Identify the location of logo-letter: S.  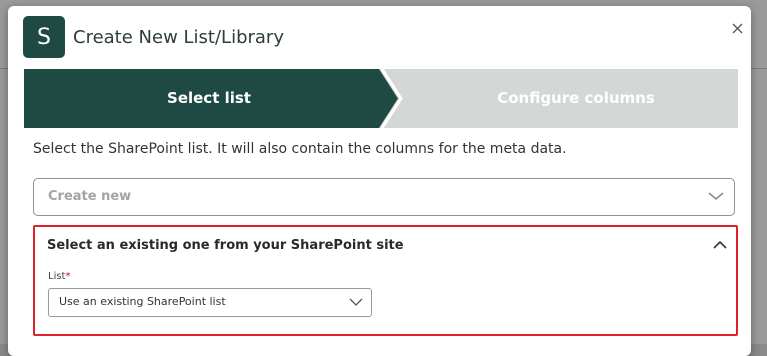
(44, 37).